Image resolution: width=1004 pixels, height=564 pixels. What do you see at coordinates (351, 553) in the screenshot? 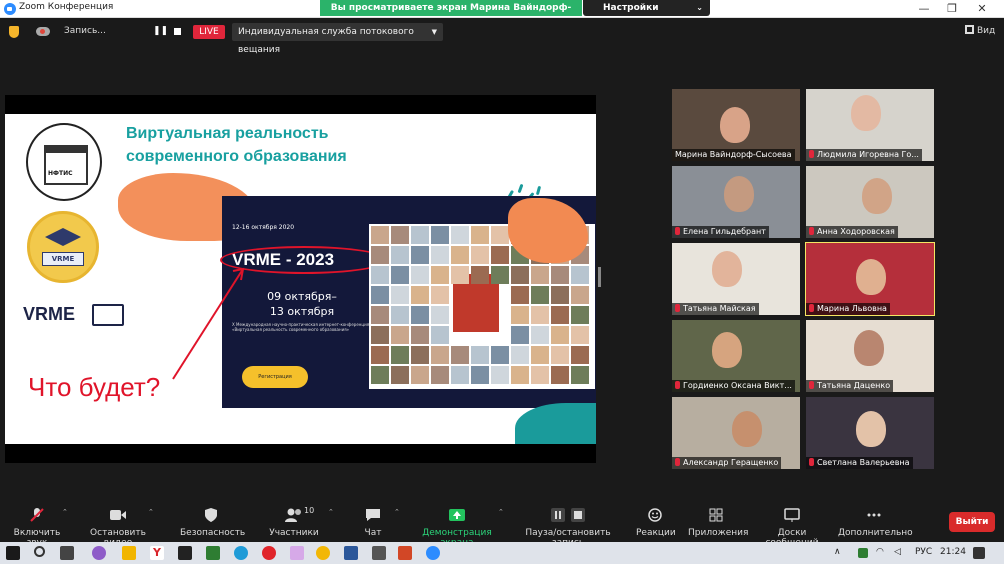
I see `word-icon` at bounding box center [351, 553].